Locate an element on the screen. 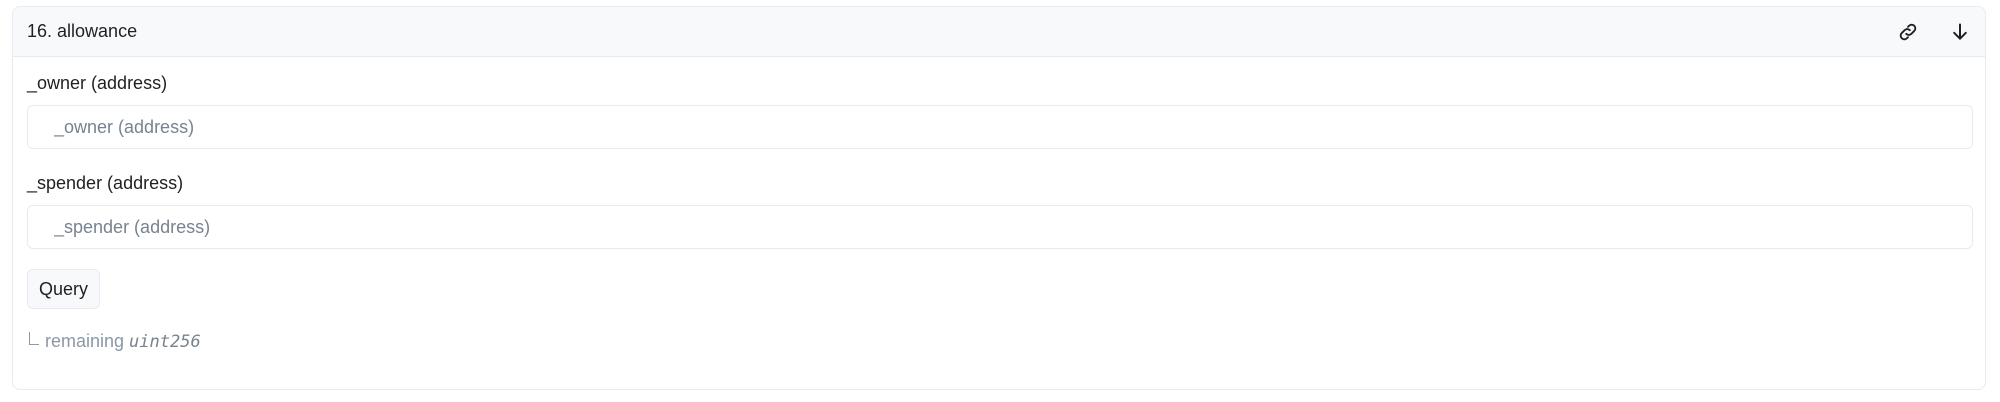 This screenshot has height=402, width=2000. link-icon is located at coordinates (1908, 32).